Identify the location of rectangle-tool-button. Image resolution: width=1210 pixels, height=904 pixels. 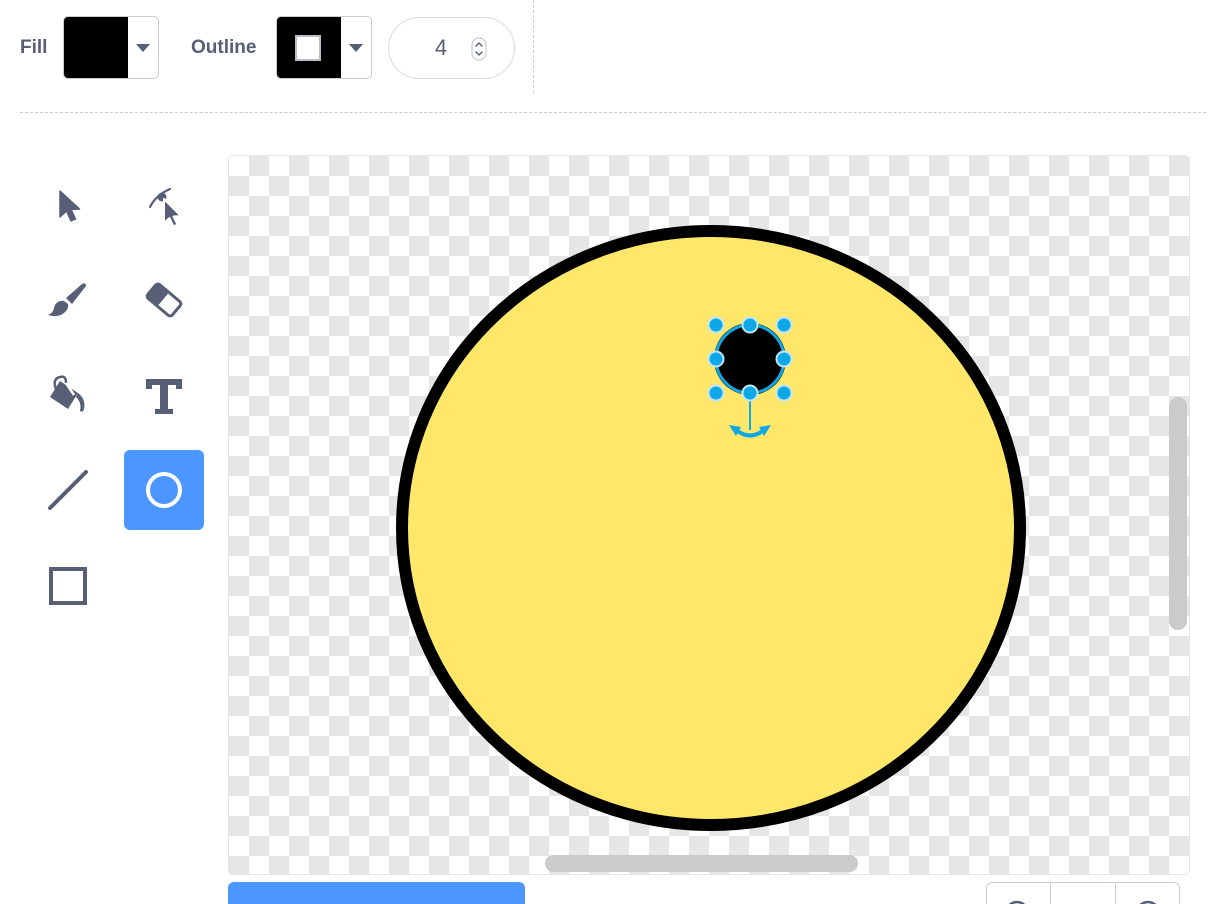
(68, 586).